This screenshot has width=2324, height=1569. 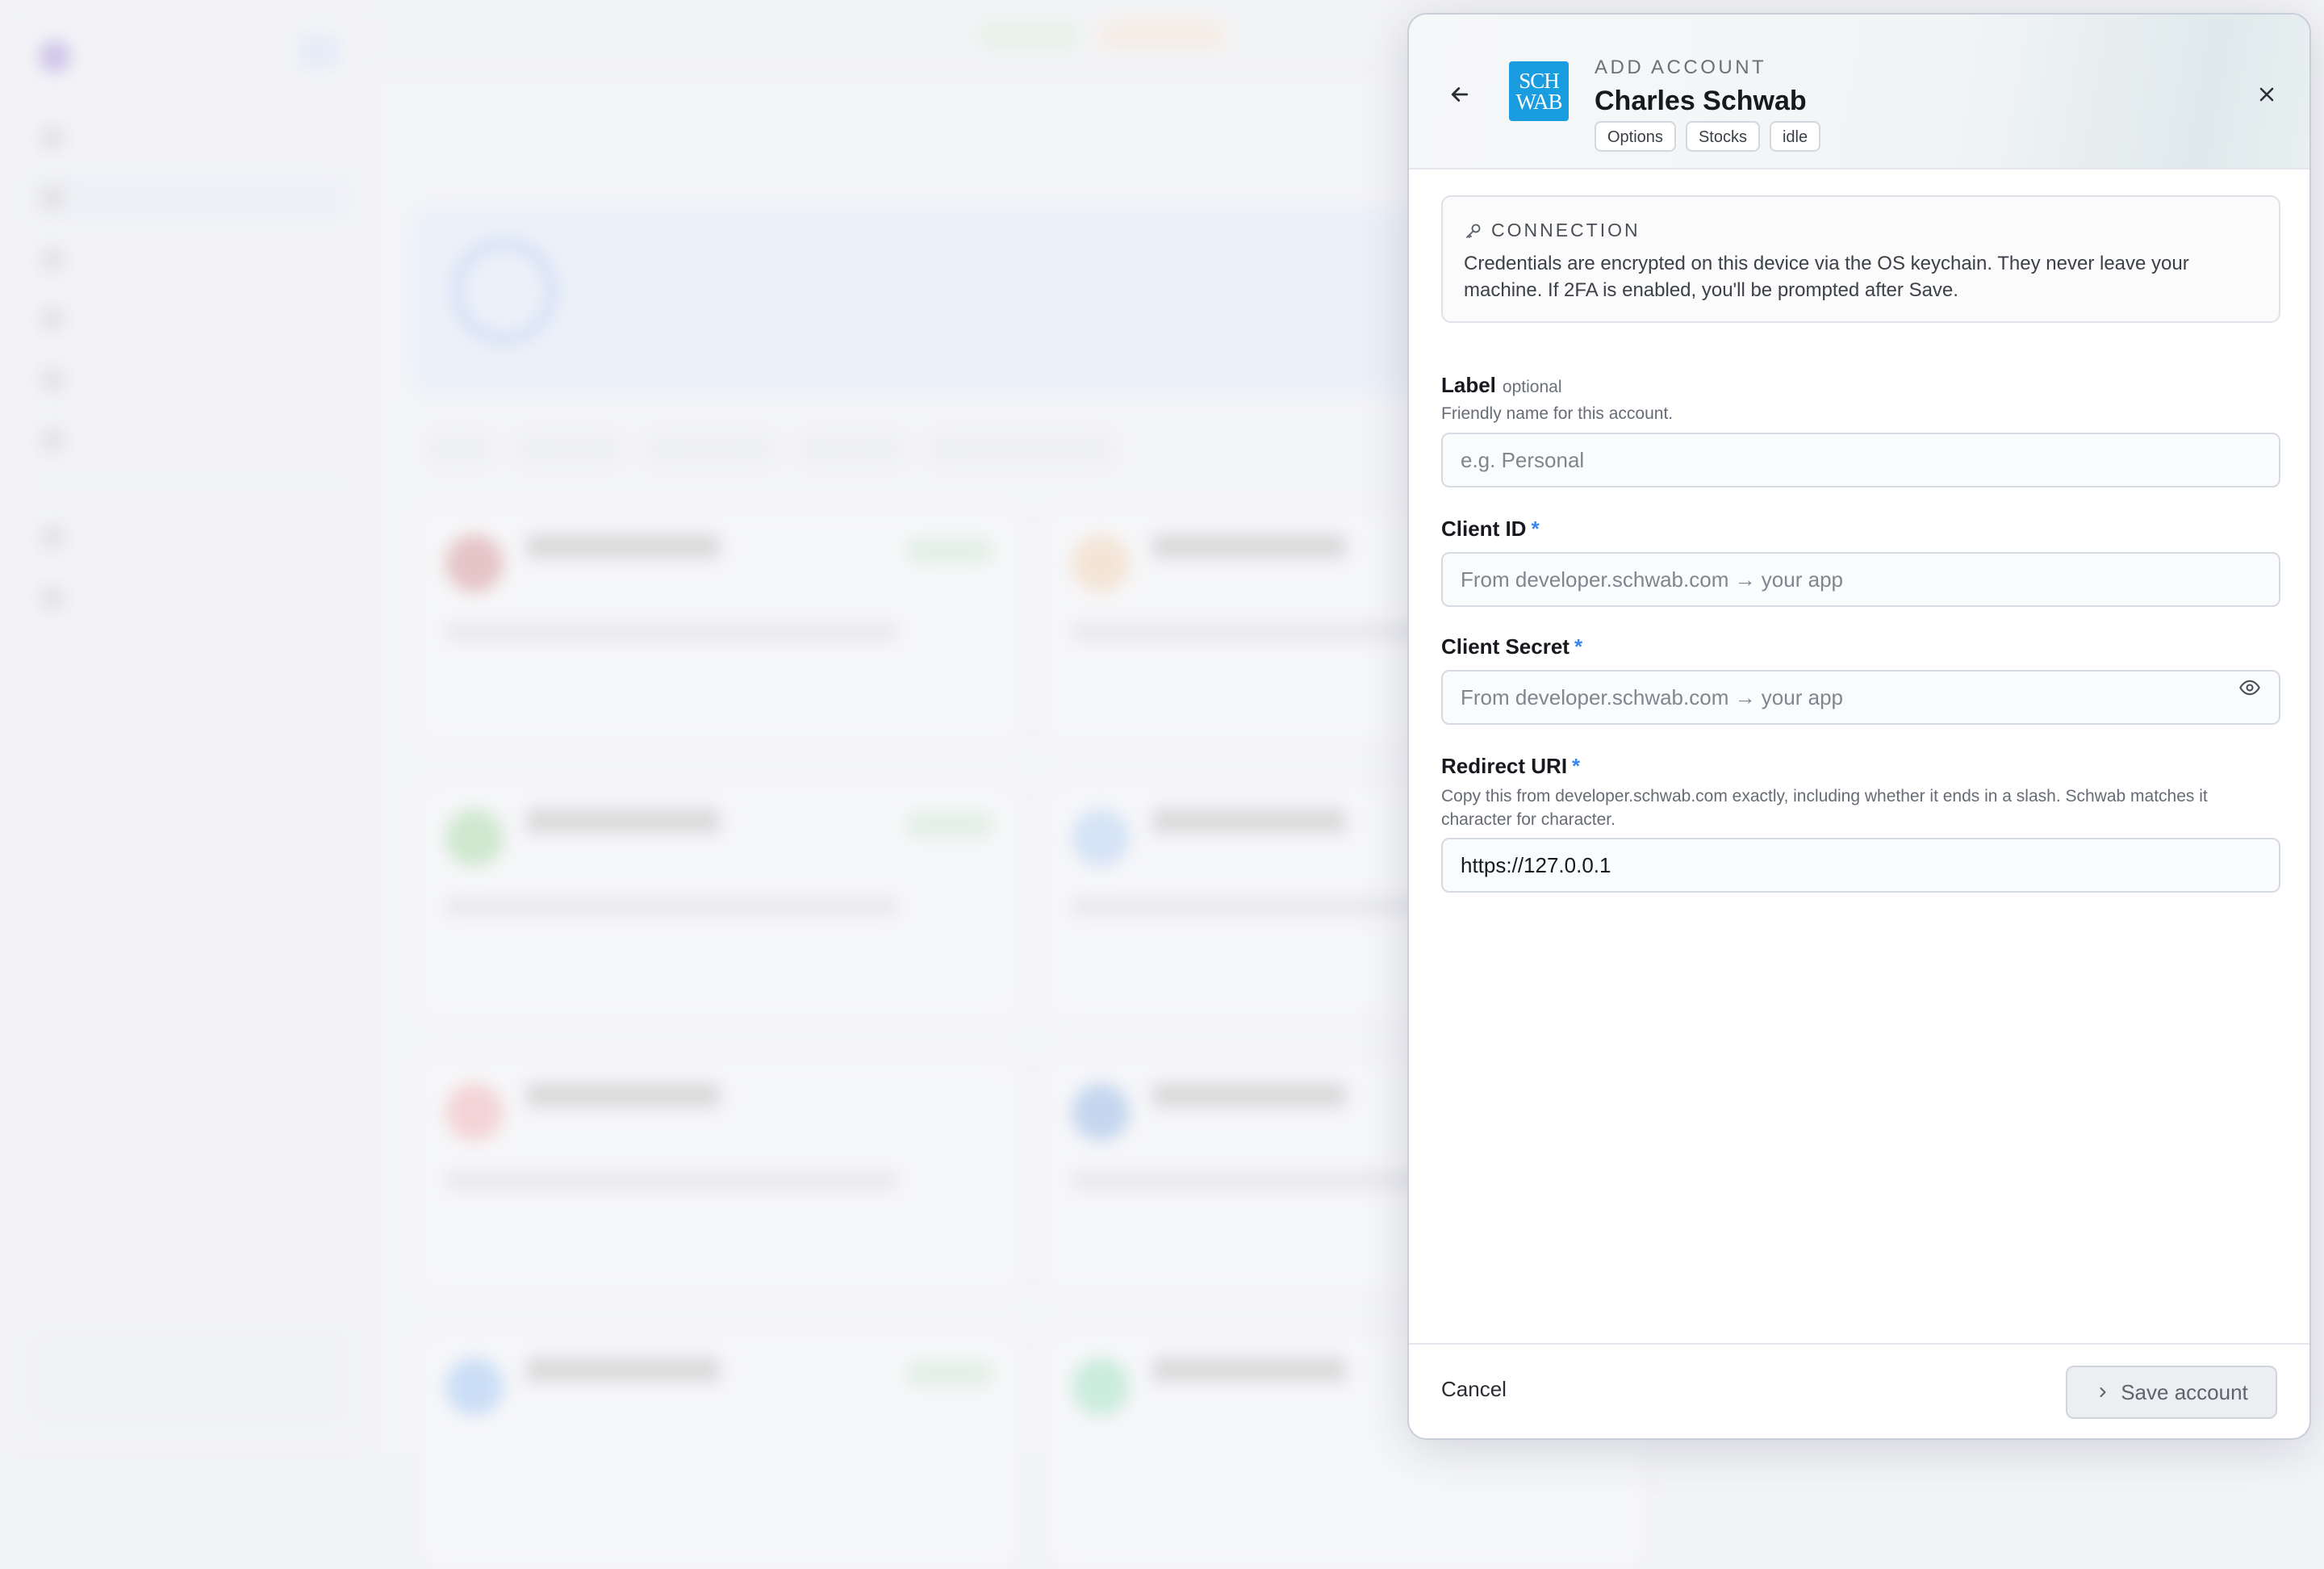 What do you see at coordinates (1860, 865) in the screenshot?
I see `redirect-uri-input` at bounding box center [1860, 865].